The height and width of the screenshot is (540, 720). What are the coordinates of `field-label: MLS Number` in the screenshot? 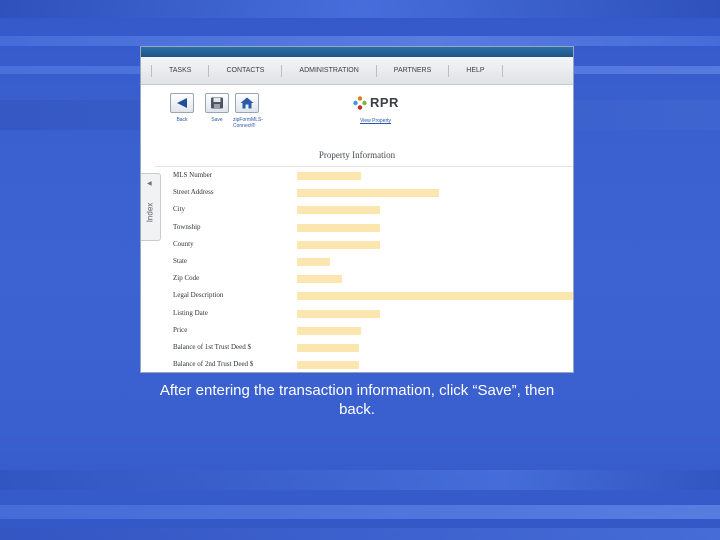 It's located at (193, 175).